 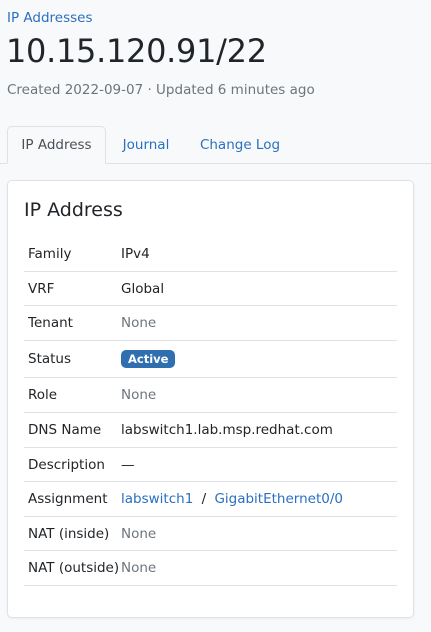 What do you see at coordinates (136, 51) in the screenshot?
I see `page-title: 10.15.120.91/22` at bounding box center [136, 51].